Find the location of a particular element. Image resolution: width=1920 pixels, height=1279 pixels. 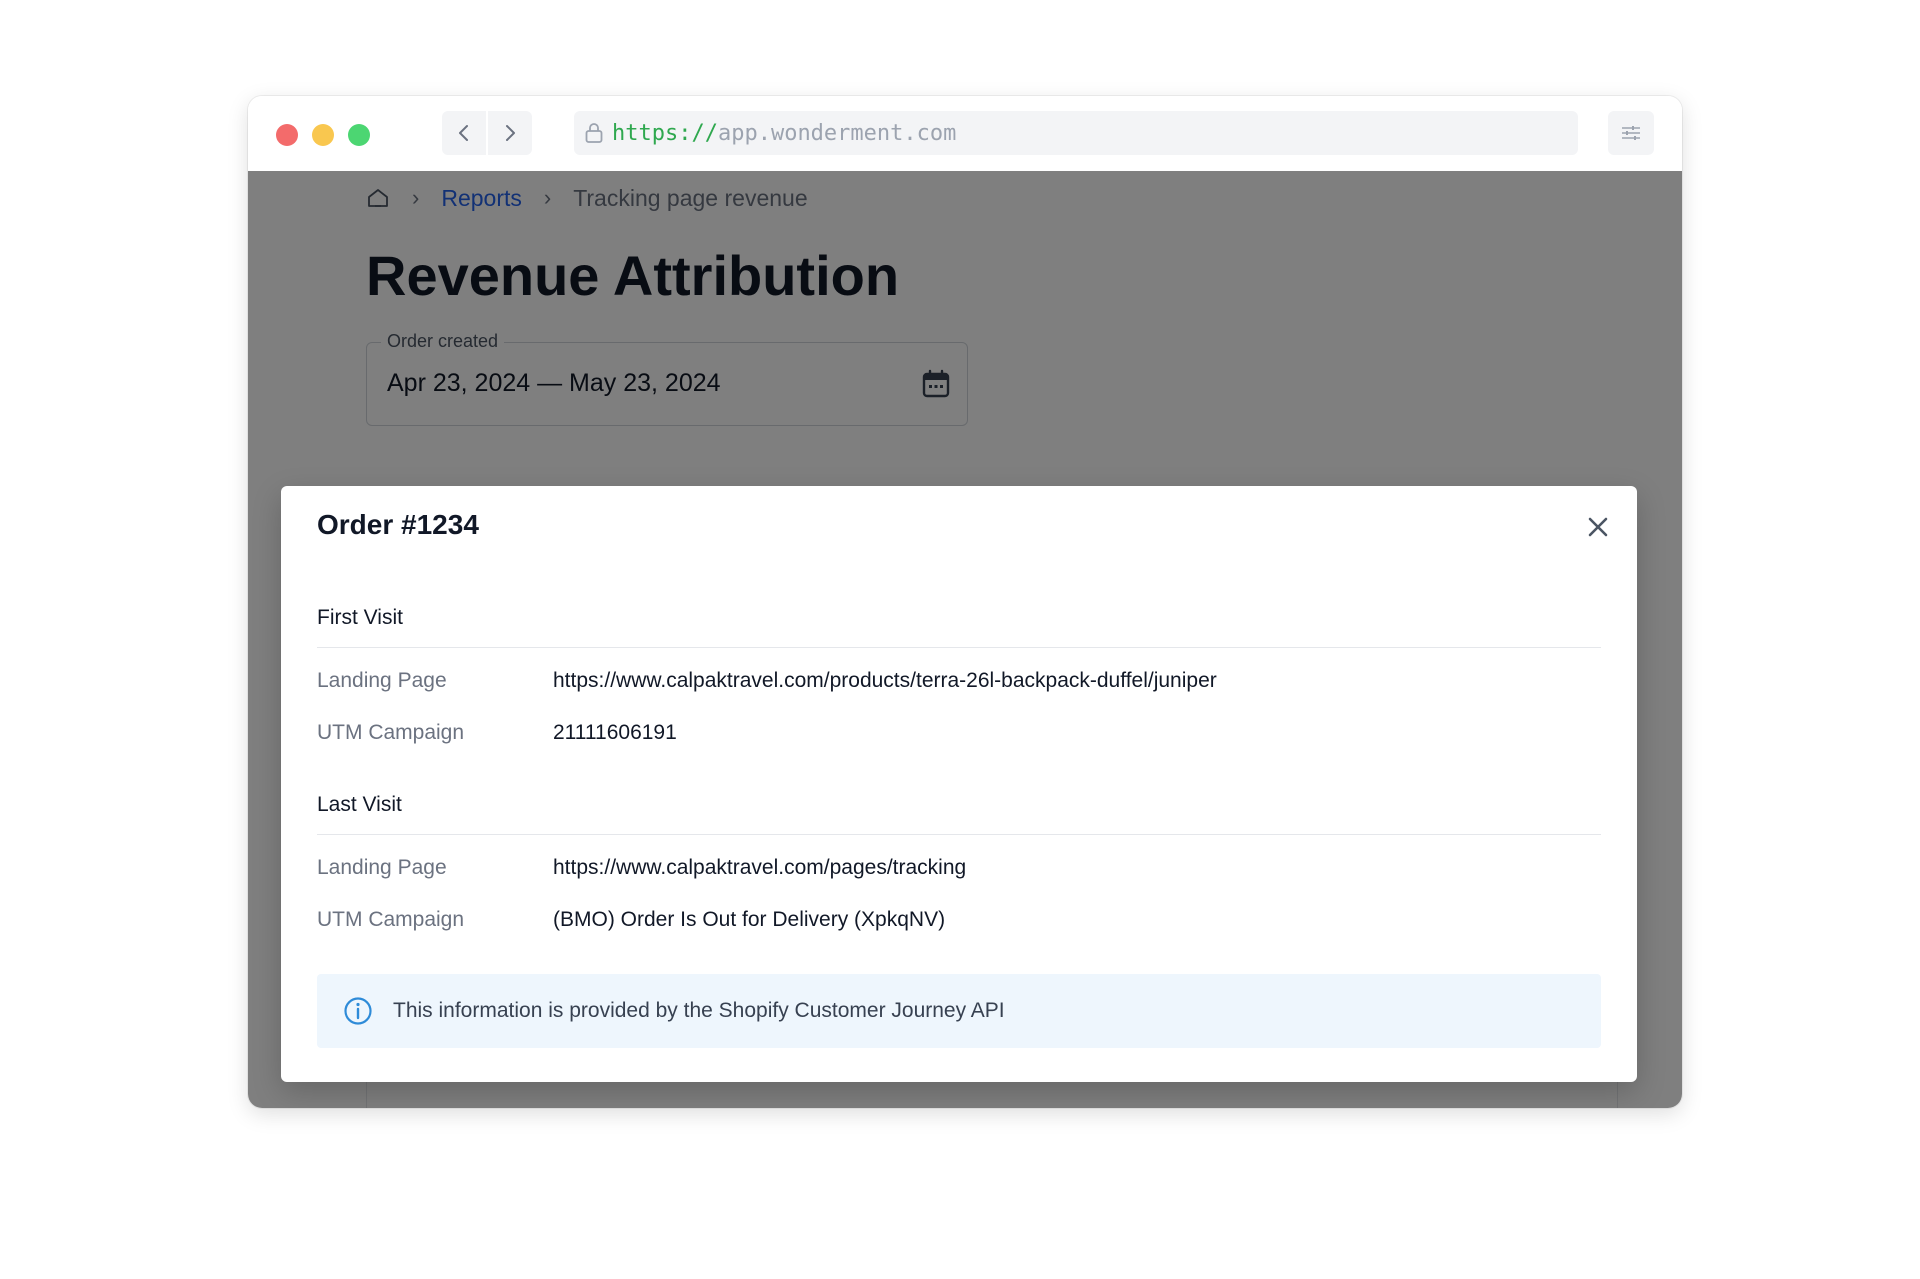

modal-close-button is located at coordinates (1598, 527).